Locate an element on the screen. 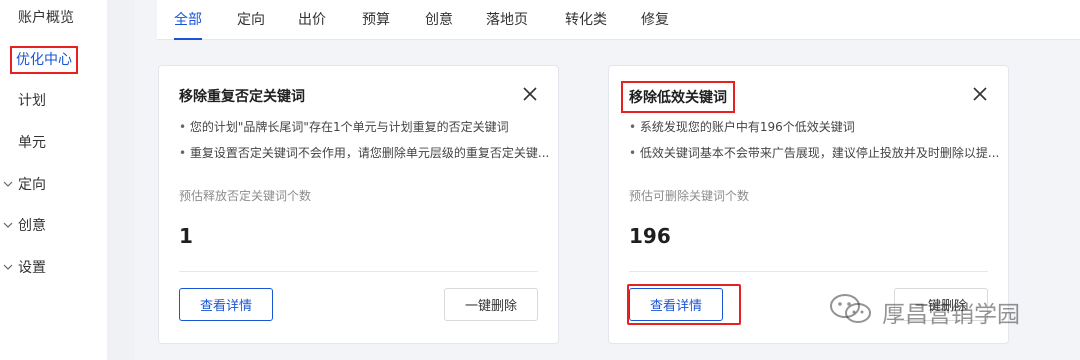  tab-budget: 预算 is located at coordinates (376, 19).